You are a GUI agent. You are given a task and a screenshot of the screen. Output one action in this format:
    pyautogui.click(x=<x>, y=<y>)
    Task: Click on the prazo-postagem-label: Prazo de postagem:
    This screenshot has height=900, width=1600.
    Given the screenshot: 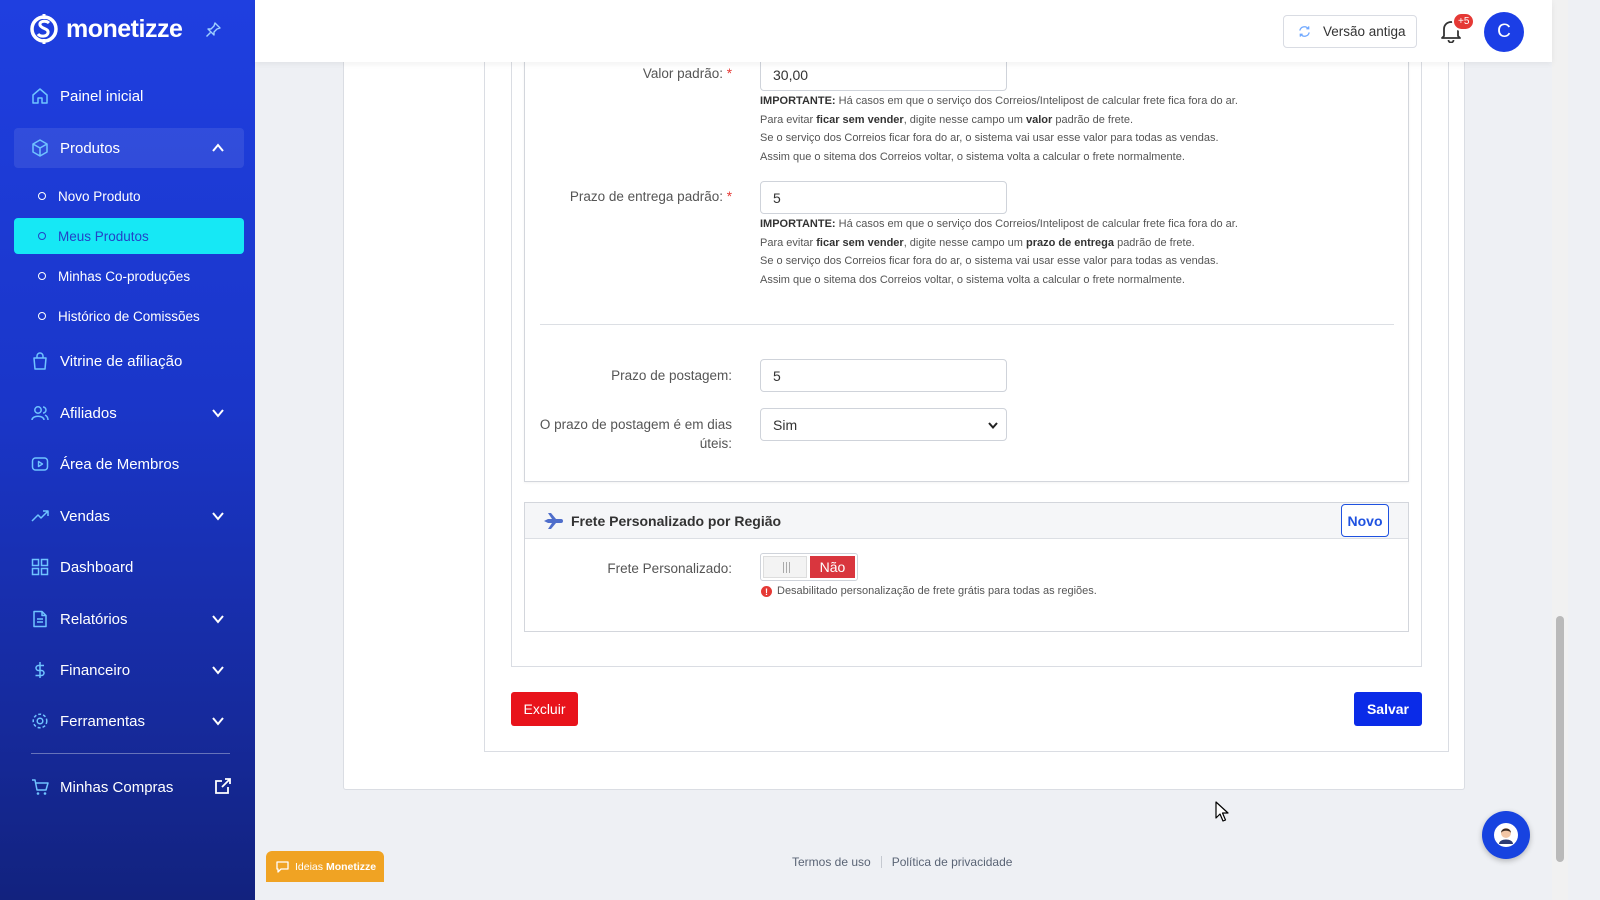 What is the action you would take?
    pyautogui.click(x=671, y=375)
    